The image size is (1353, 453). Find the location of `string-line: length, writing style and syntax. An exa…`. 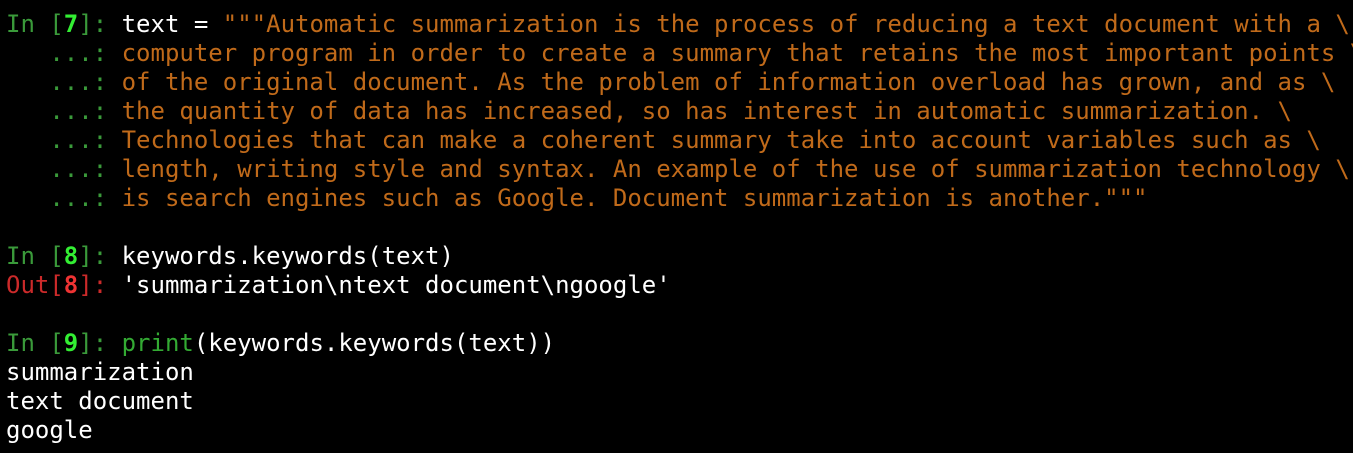

string-line: length, writing style and syntax. An exa… is located at coordinates (735, 169).